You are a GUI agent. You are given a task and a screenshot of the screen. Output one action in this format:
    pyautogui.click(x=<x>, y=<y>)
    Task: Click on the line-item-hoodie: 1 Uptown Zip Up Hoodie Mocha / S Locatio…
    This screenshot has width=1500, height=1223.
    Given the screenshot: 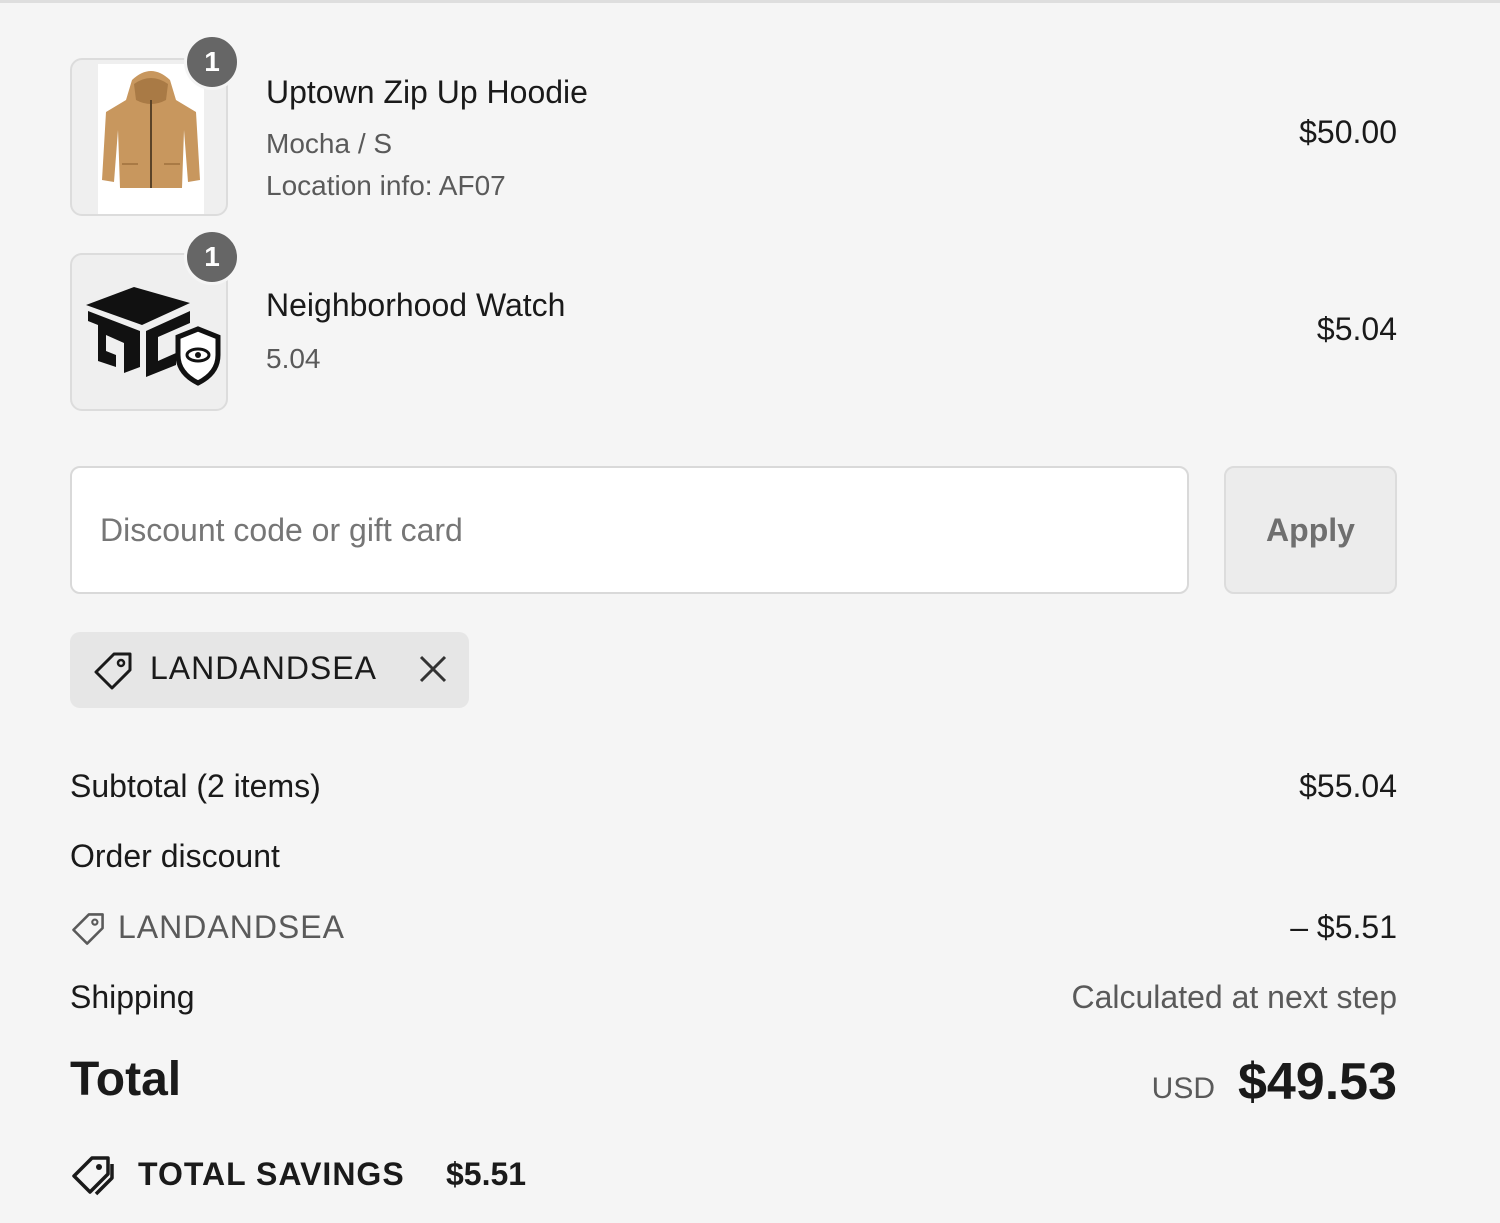 What is the action you would take?
    pyautogui.click(x=733, y=125)
    